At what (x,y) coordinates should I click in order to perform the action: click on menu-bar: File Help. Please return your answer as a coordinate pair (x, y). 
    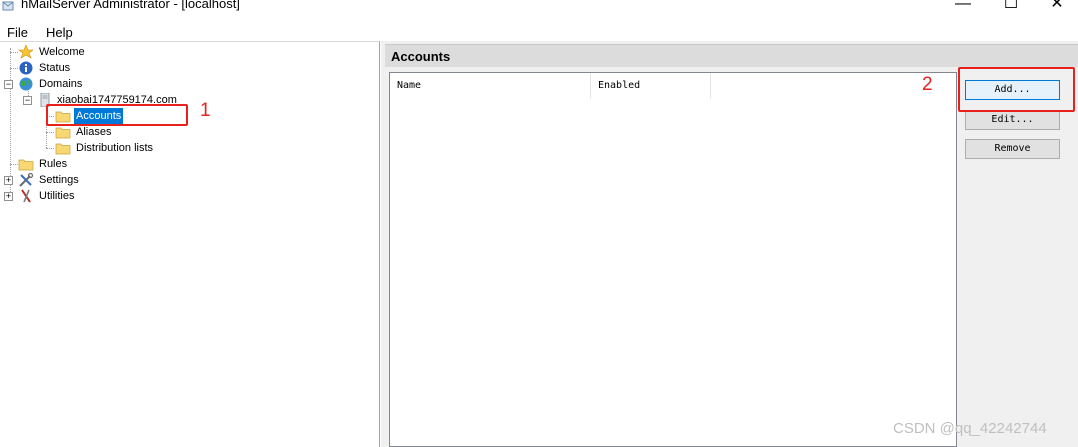
    Looking at the image, I should click on (539, 32).